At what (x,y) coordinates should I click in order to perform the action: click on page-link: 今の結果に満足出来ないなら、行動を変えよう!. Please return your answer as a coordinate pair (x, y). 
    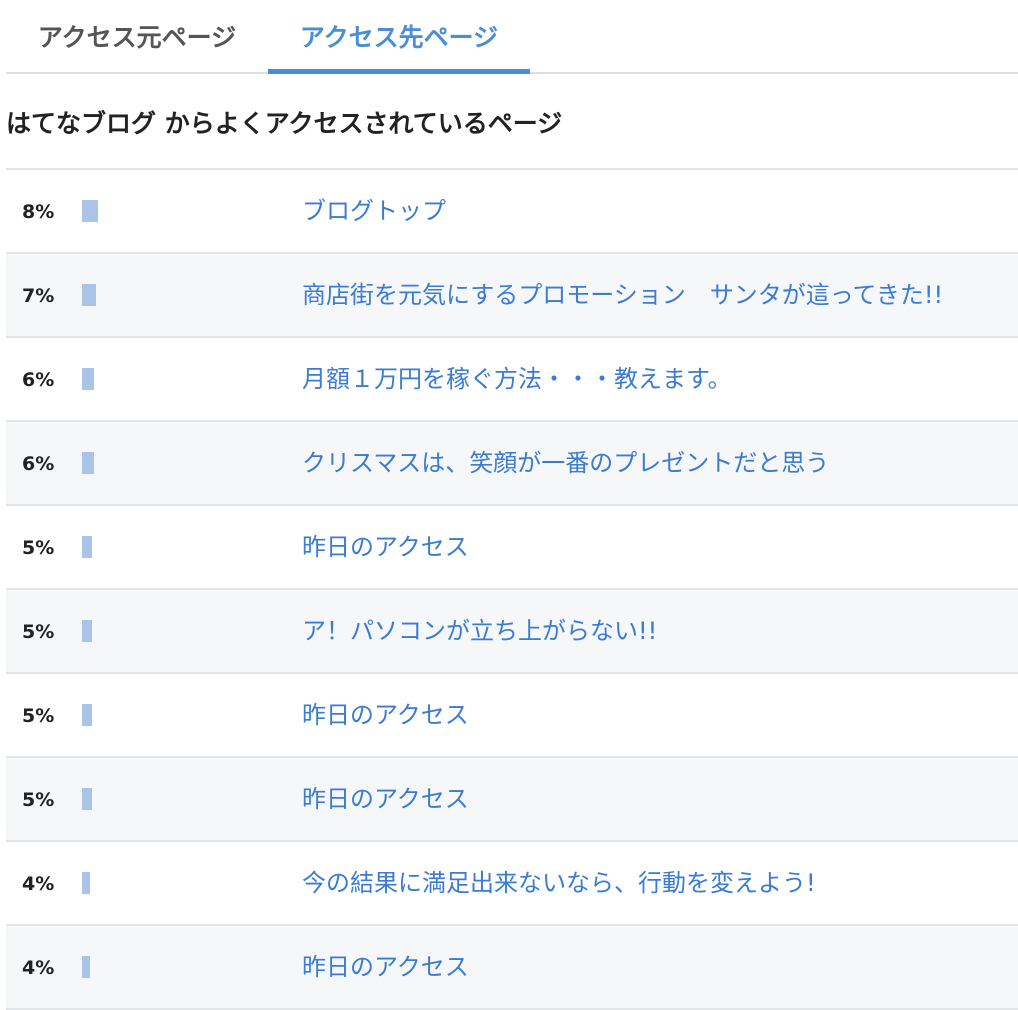
    Looking at the image, I should click on (559, 884).